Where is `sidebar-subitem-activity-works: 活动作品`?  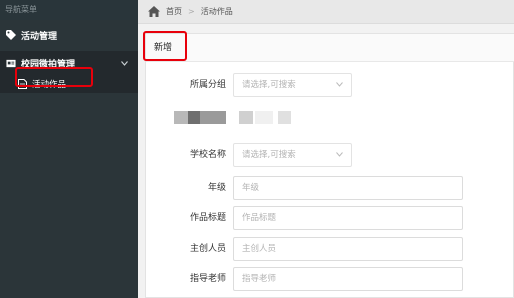
sidebar-subitem-activity-works: 活动作品 is located at coordinates (69, 84).